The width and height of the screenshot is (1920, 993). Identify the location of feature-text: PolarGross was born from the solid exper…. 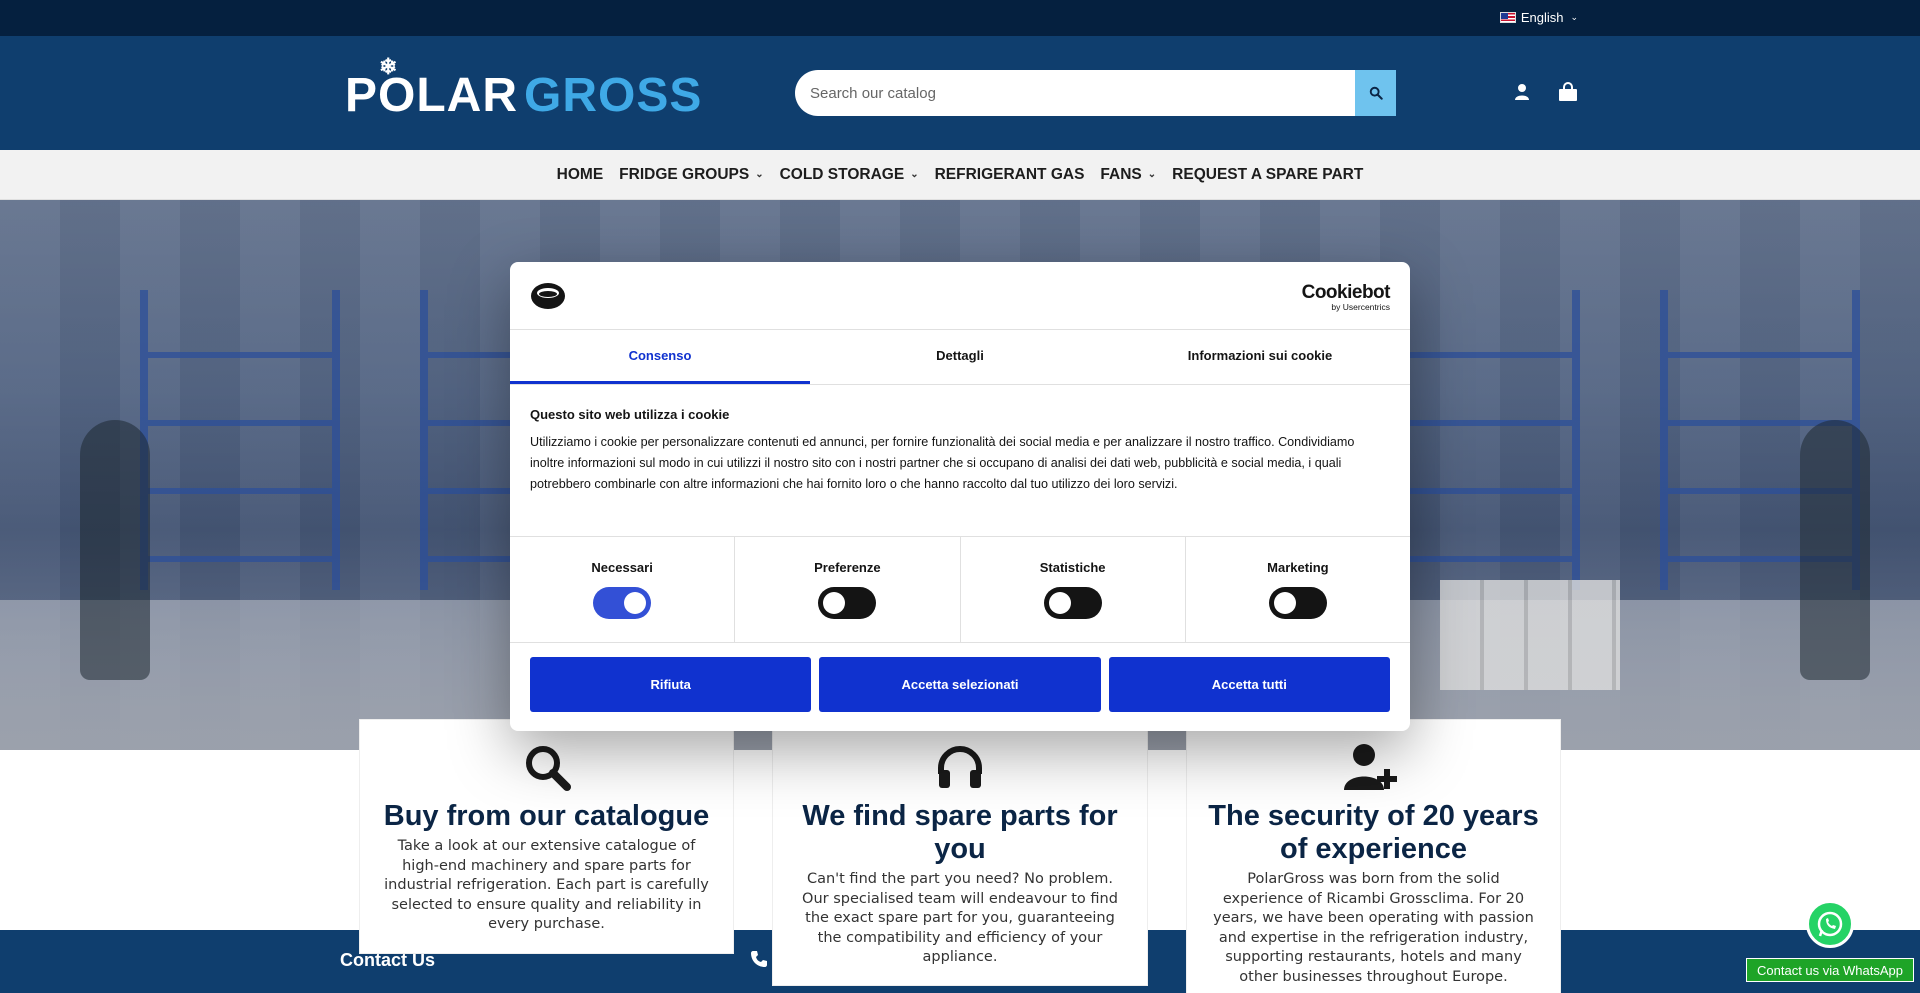
(1373, 928).